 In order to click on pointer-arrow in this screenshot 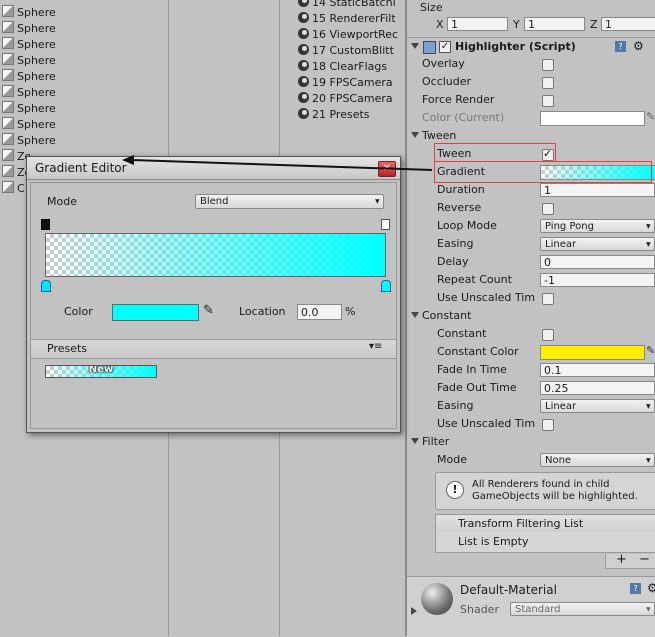, I will do `click(277, 163)`.